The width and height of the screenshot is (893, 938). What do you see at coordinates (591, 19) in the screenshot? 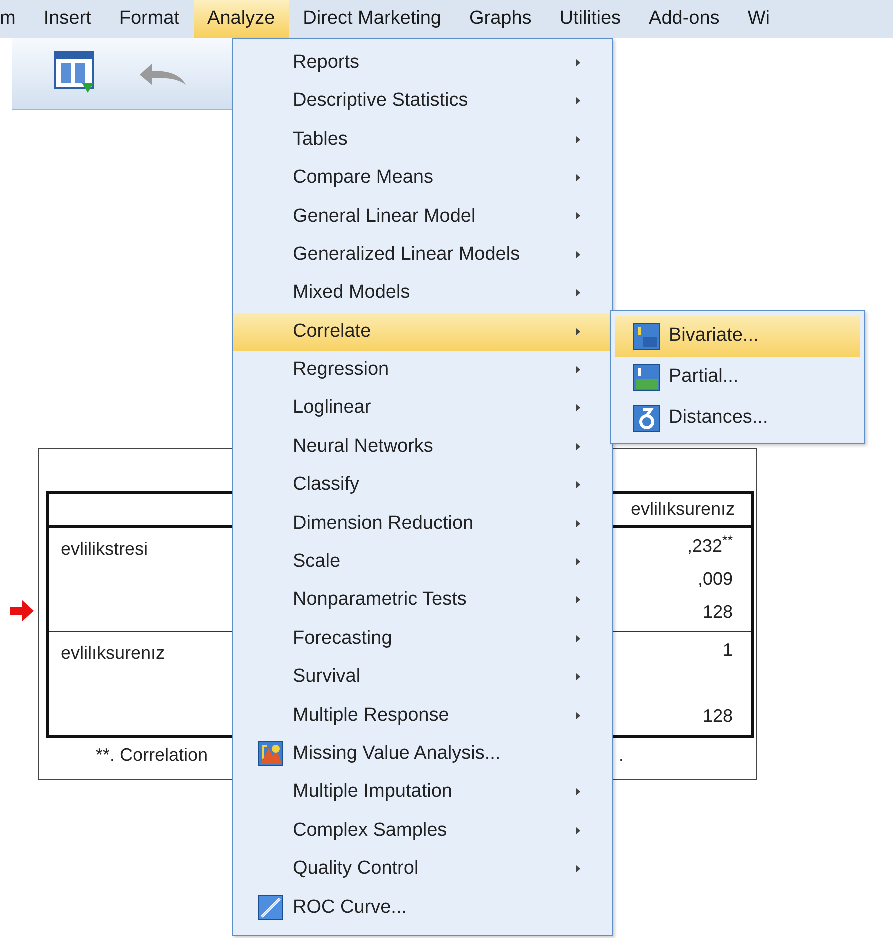
I see `menu-bar-item: Utilities` at bounding box center [591, 19].